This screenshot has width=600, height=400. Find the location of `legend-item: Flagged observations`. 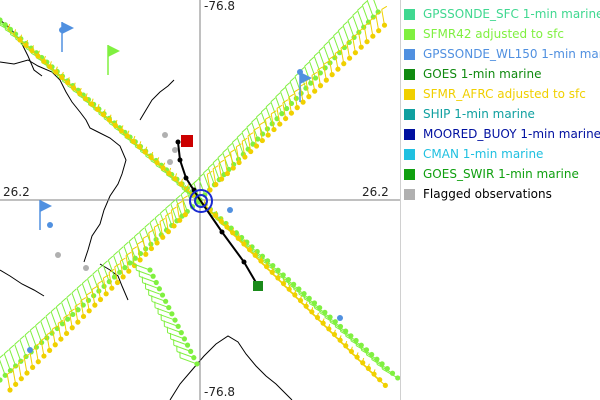

legend-item: Flagged observations is located at coordinates (502, 194).